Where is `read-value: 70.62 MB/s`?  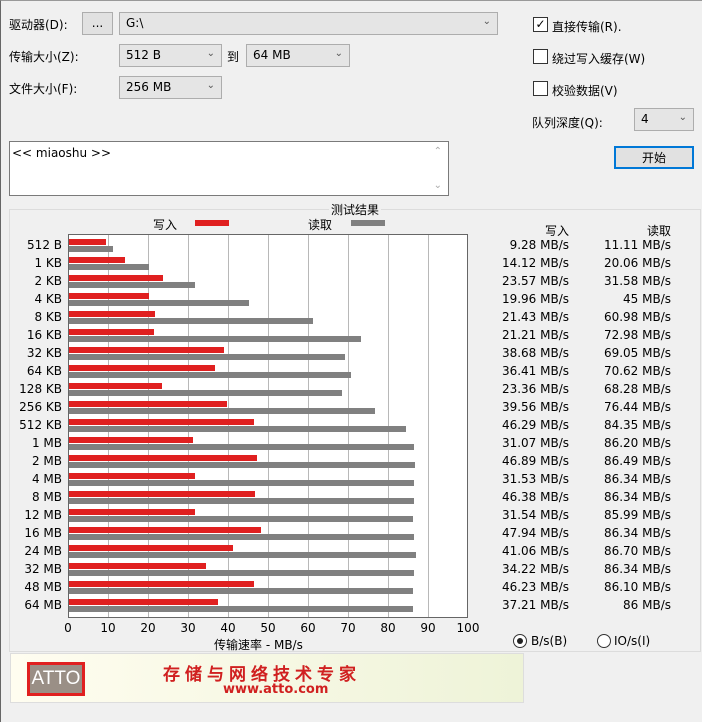
read-value: 70.62 MB/s is located at coordinates (637, 371).